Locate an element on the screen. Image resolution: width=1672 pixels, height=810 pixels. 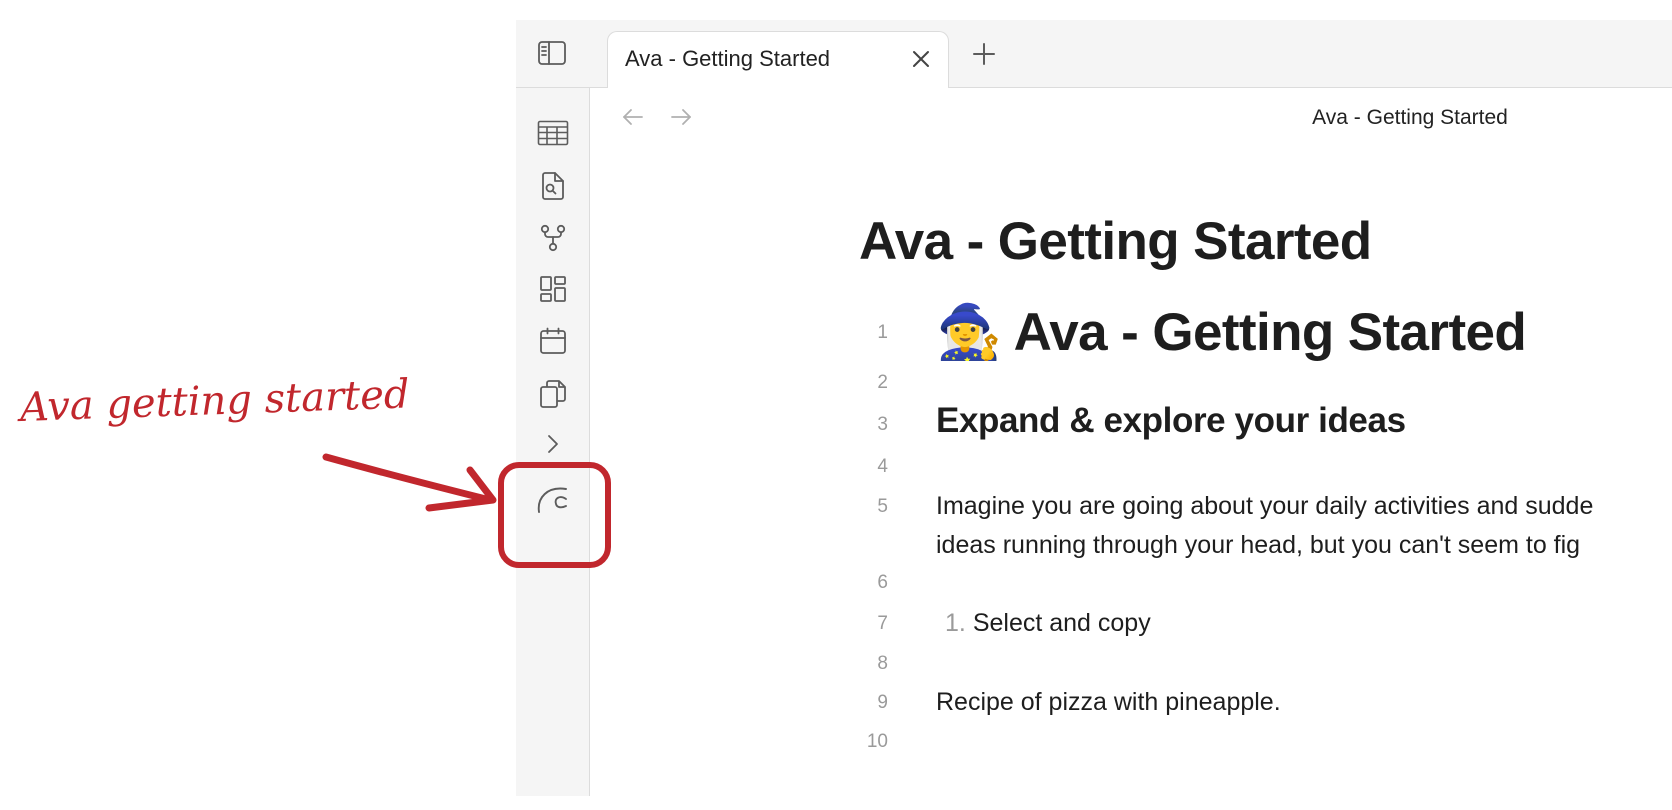
forward-button is located at coordinates (681, 117).